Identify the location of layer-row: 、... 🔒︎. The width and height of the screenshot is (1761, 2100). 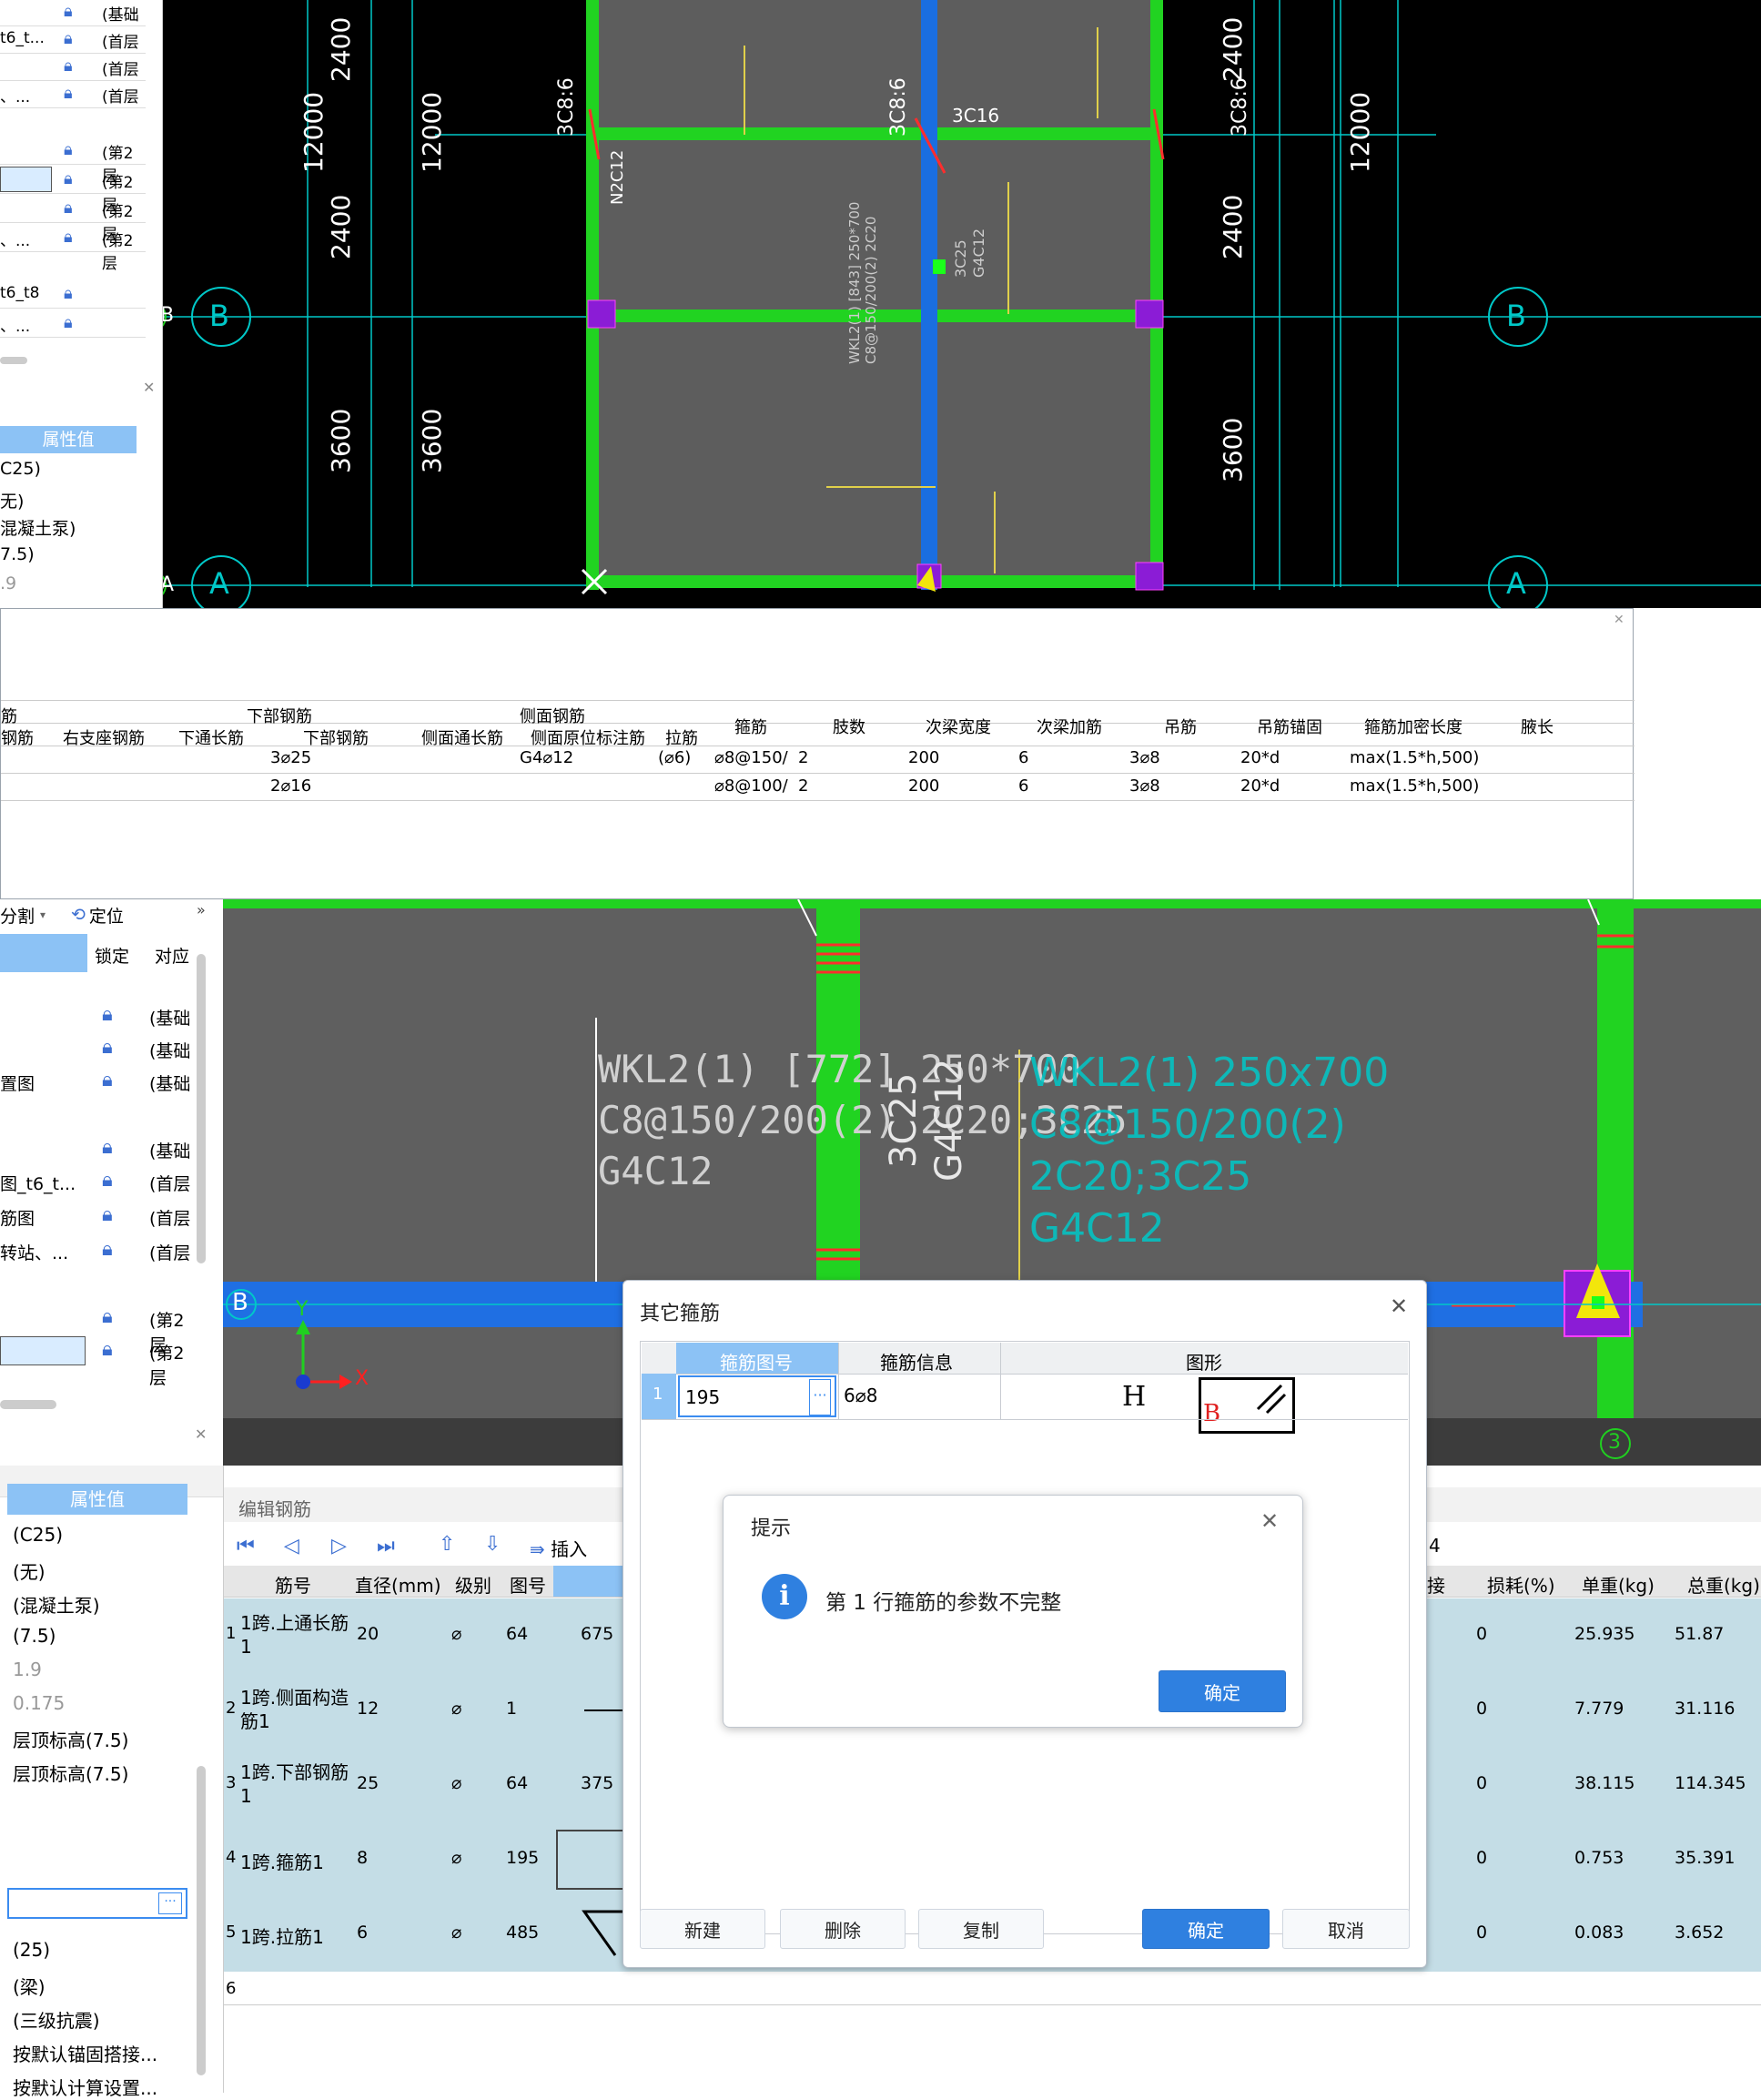
(73, 323).